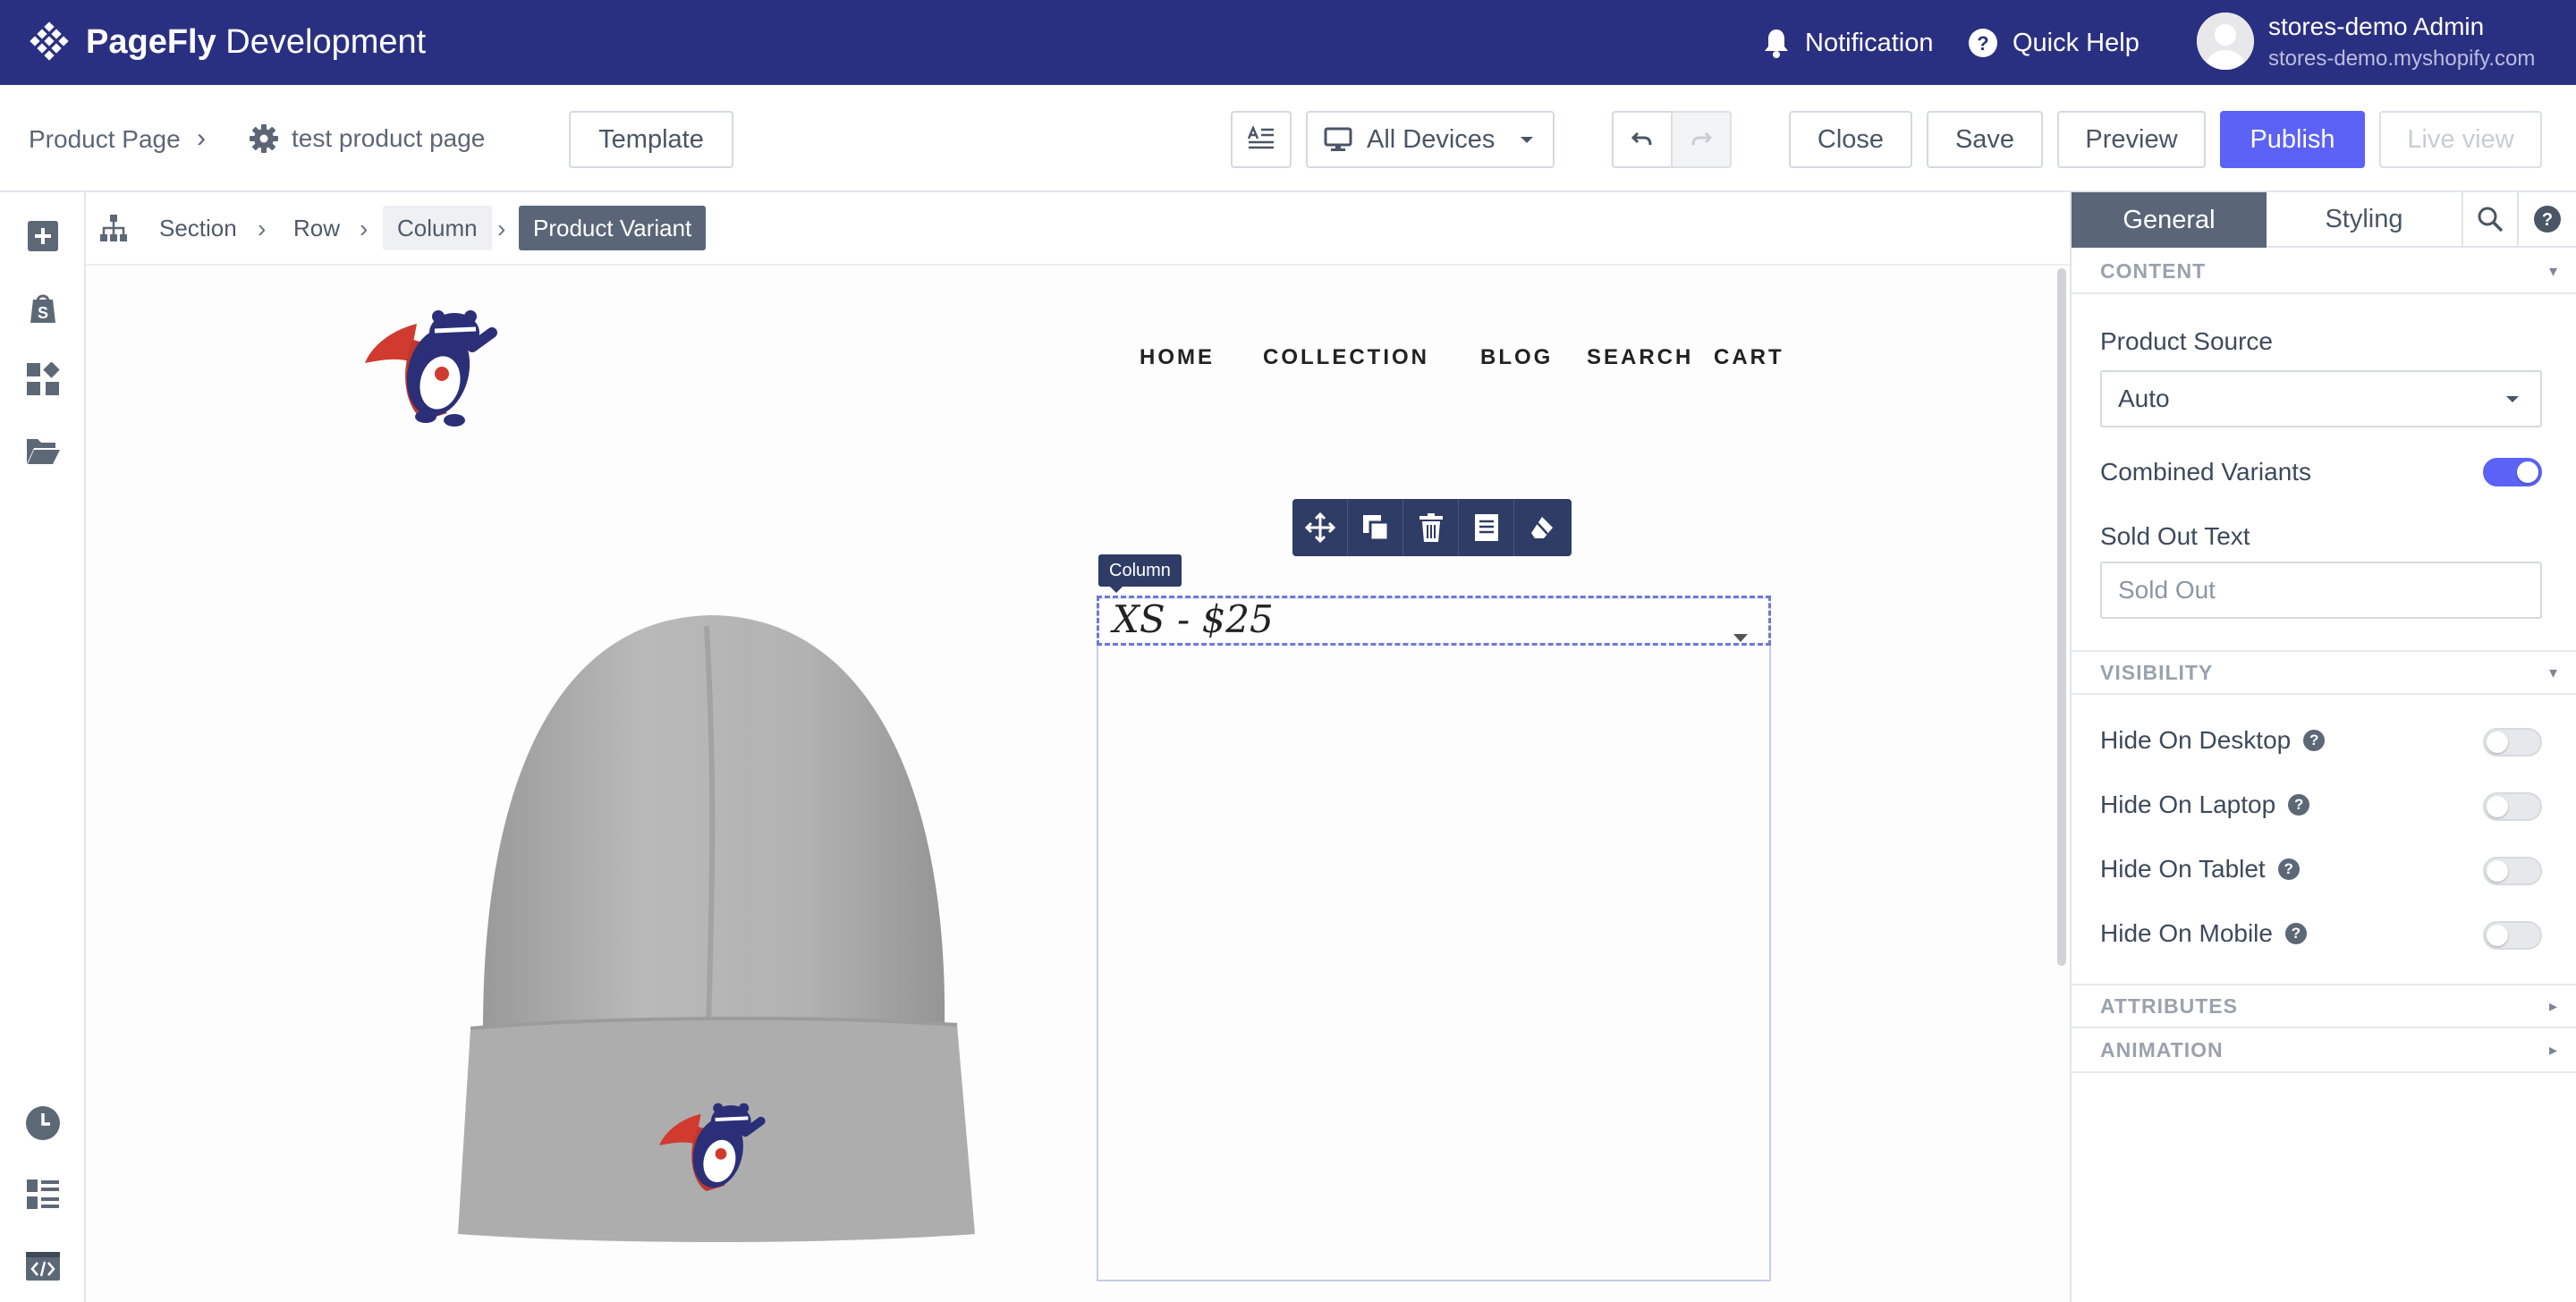 This screenshot has width=2576, height=1302. Describe the element at coordinates (43, 1194) in the screenshot. I see `layers-icon` at that location.